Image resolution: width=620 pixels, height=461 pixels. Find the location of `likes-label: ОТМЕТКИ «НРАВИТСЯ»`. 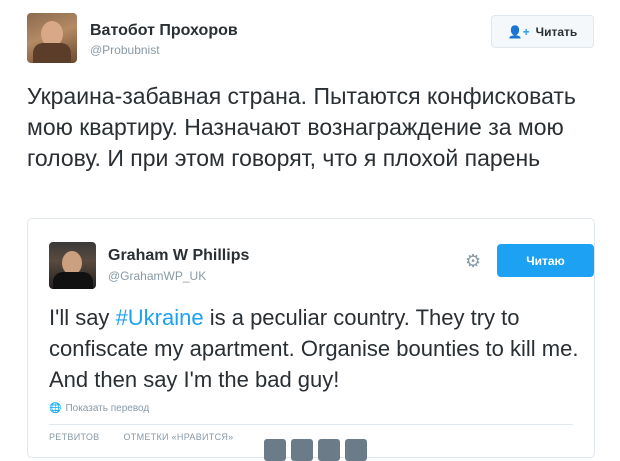

likes-label: ОТМЕТКИ «НРАВИТСЯ» is located at coordinates (178, 437).